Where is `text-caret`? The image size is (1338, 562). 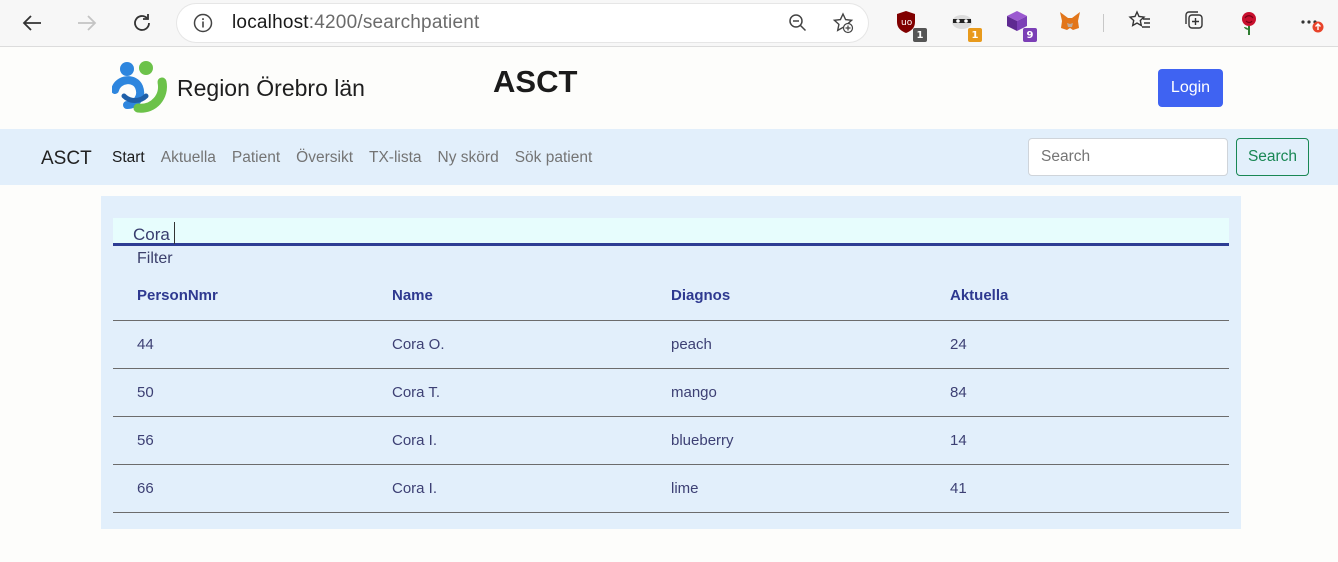
text-caret is located at coordinates (174, 233).